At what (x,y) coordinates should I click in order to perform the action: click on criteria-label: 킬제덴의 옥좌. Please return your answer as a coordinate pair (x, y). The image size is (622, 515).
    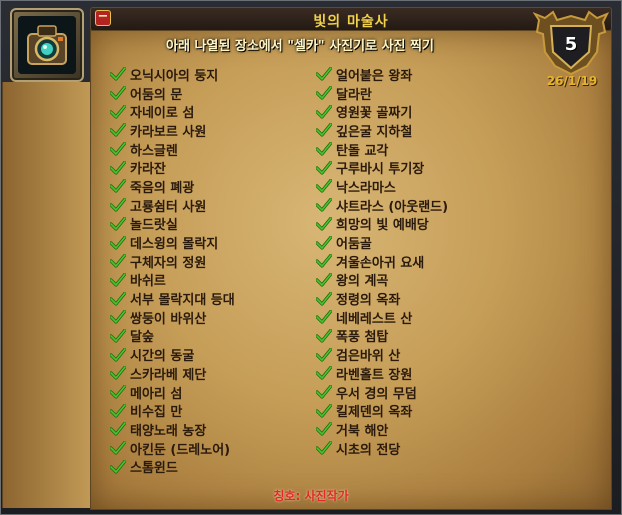
    Looking at the image, I should click on (374, 413).